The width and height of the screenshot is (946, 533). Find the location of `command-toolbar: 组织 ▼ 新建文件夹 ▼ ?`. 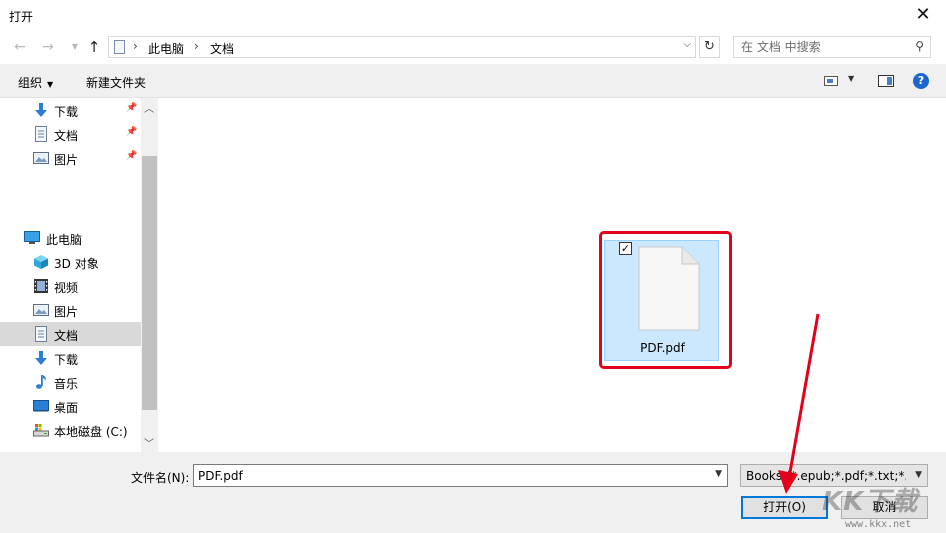

command-toolbar: 组织 ▼ 新建文件夹 ▼ ? is located at coordinates (473, 81).